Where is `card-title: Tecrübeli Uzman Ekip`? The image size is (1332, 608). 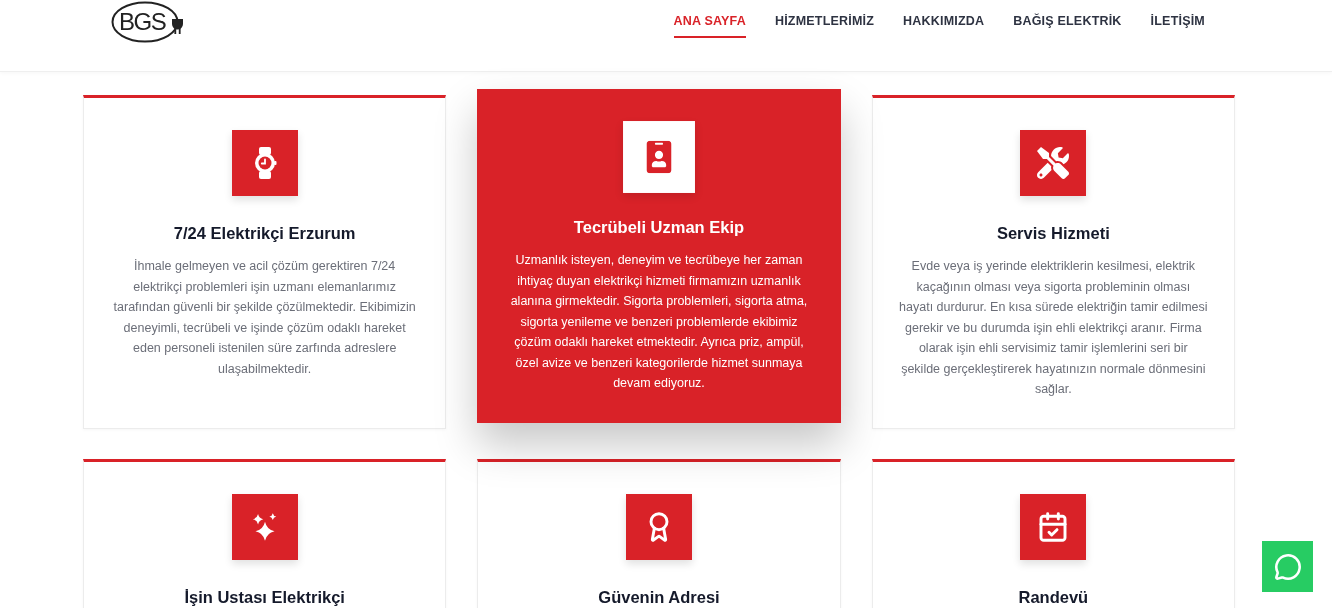 card-title: Tecrübeli Uzman Ekip is located at coordinates (659, 227).